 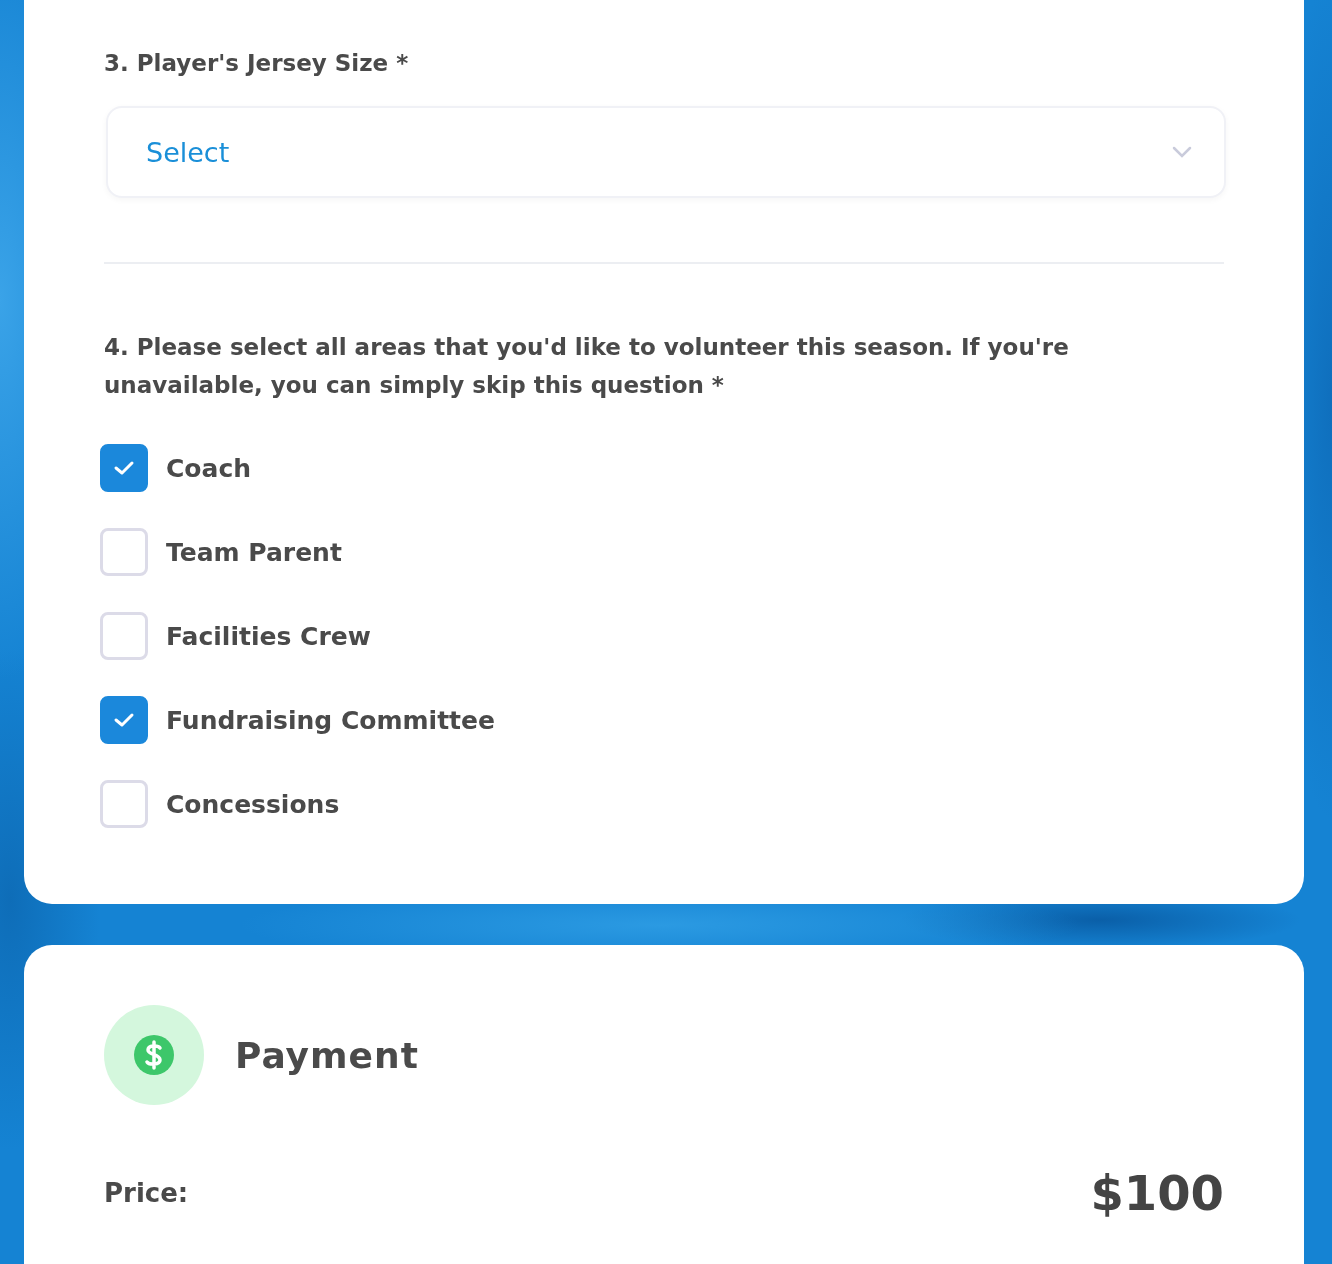 I want to click on section-title: Payment, so click(x=327, y=1055).